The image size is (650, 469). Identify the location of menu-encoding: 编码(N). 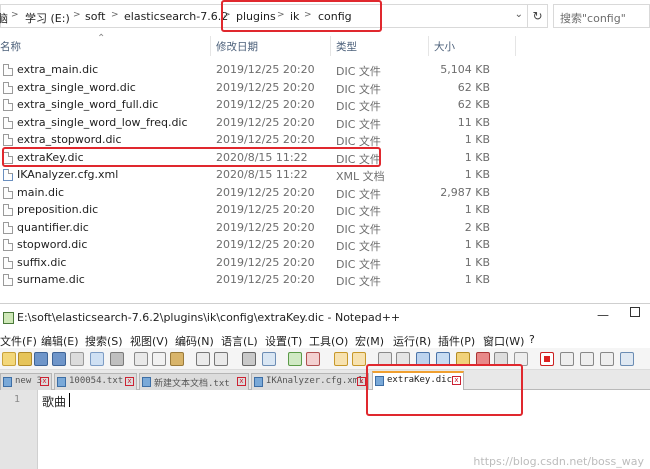
(194, 341).